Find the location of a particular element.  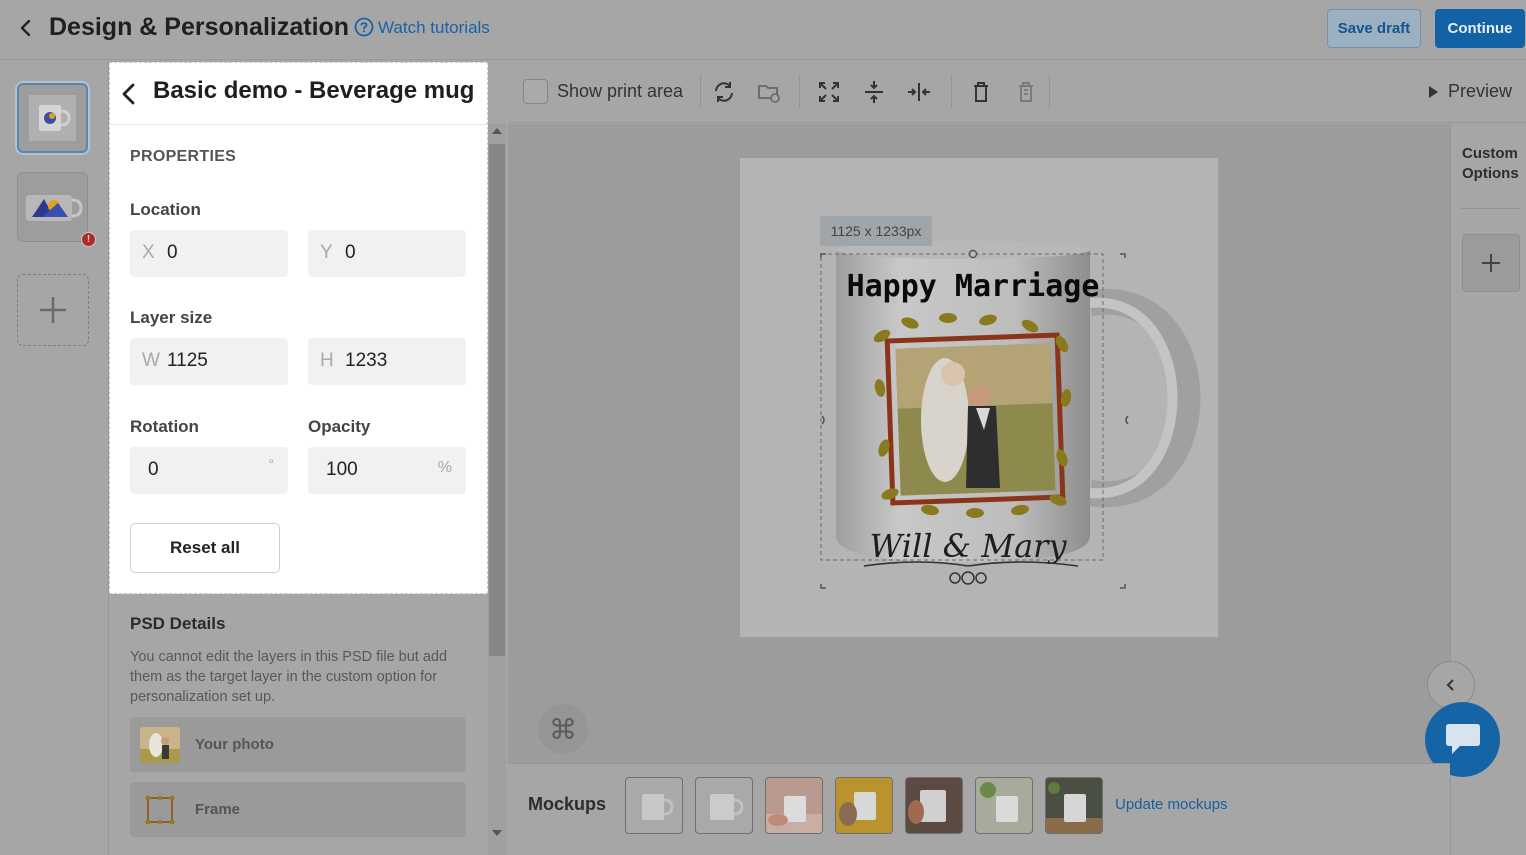

x-prefix: X is located at coordinates (148, 252).